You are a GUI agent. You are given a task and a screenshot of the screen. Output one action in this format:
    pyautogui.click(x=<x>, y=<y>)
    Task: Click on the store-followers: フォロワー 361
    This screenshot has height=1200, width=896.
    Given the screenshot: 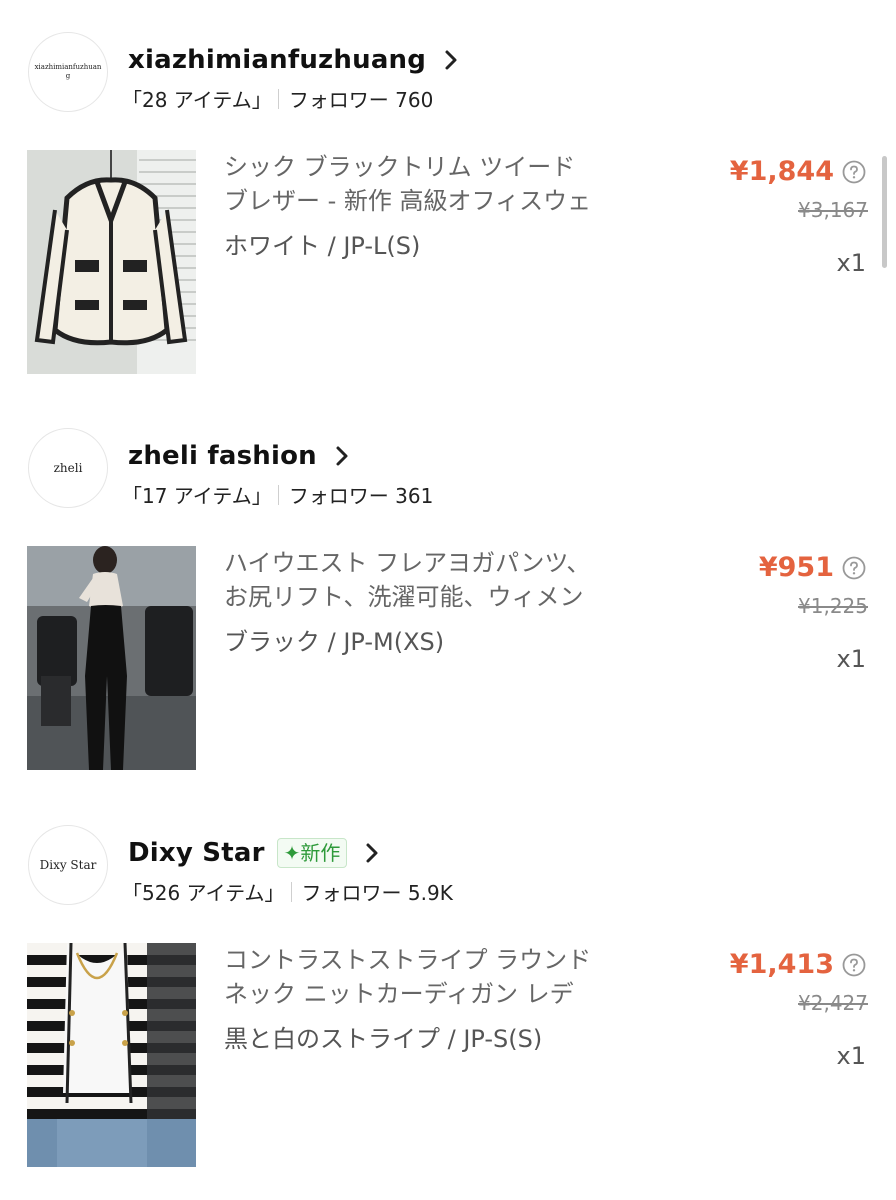 What is the action you would take?
    pyautogui.click(x=361, y=496)
    